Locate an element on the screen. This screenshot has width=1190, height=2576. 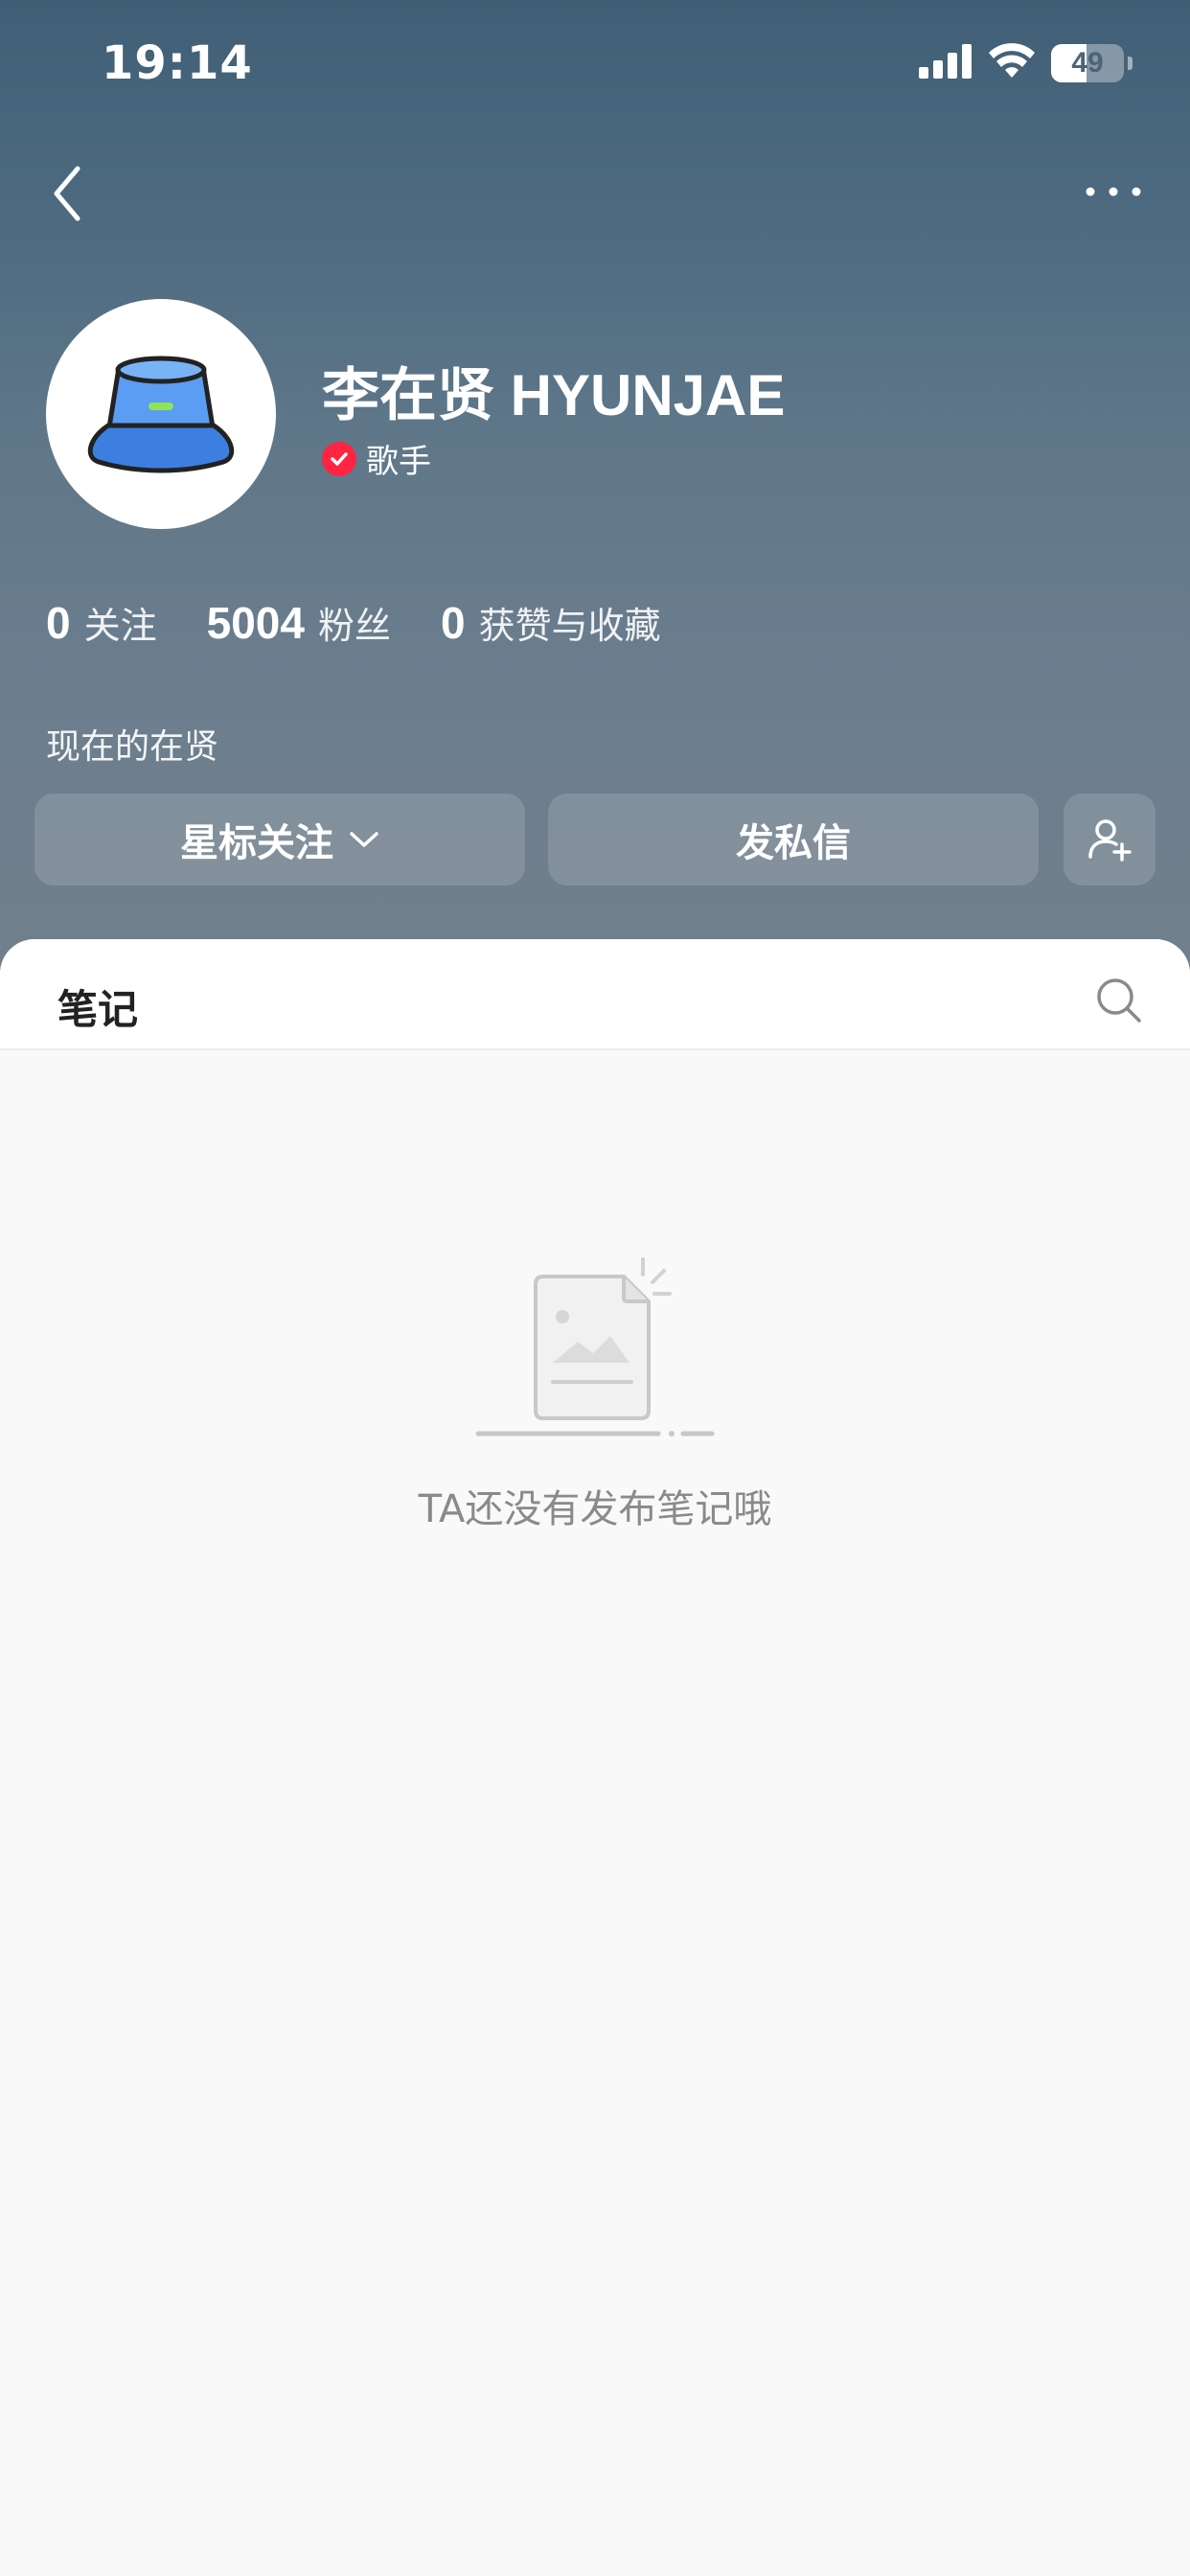
avatar is located at coordinates (161, 414).